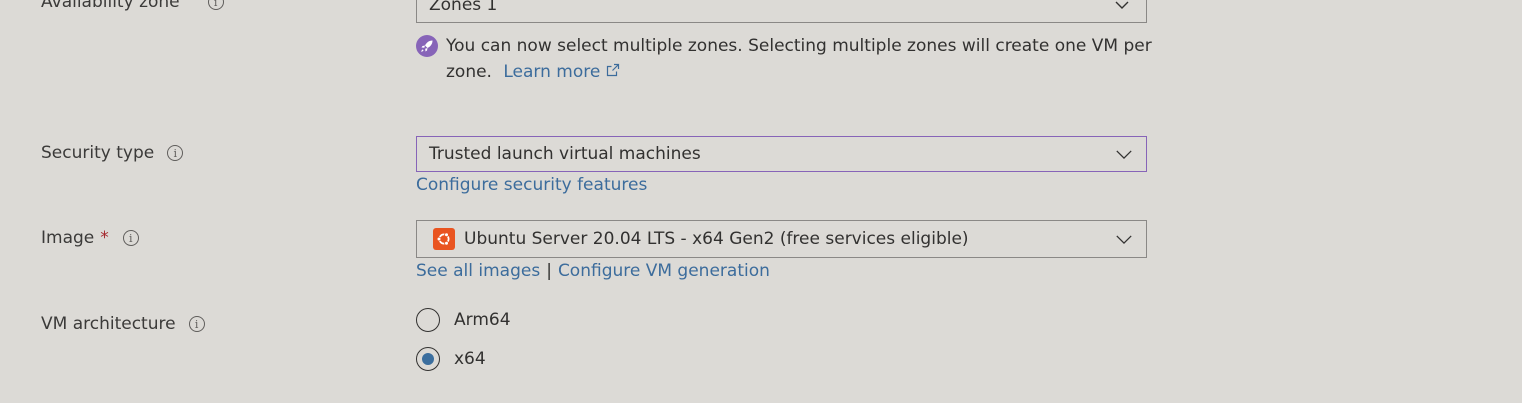 The image size is (1522, 403). Describe the element at coordinates (552, 72) in the screenshot. I see `learn-more-label: Learn more` at that location.